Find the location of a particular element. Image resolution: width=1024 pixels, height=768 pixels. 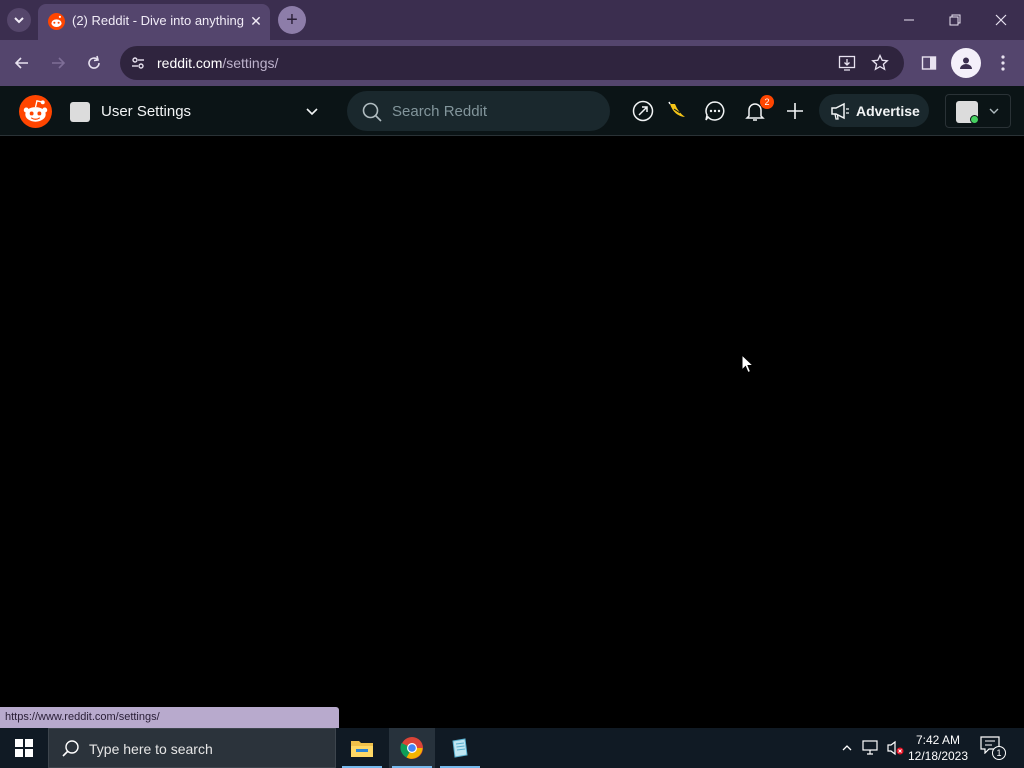

user-menu-button is located at coordinates (978, 111).